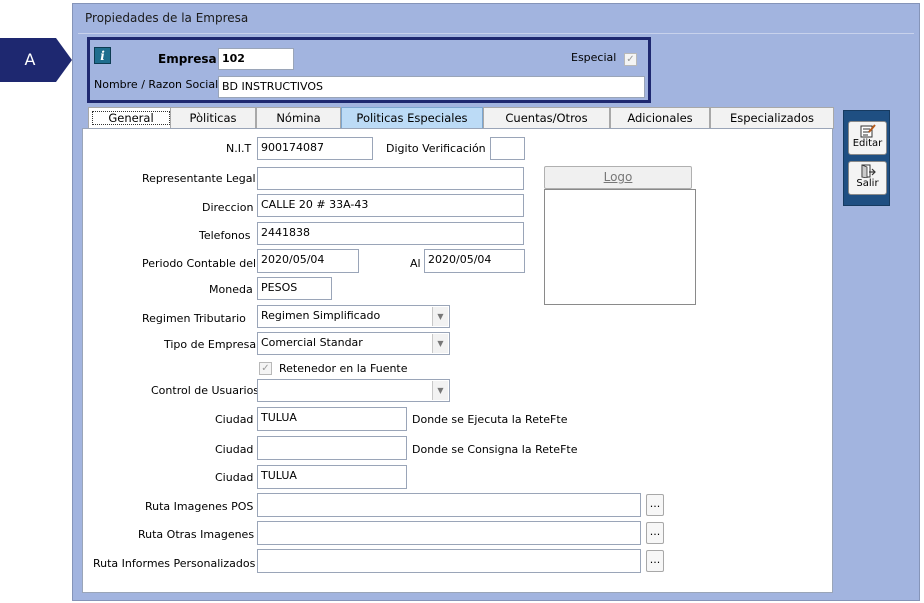 The height and width of the screenshot is (603, 924). I want to click on ciudad-consigna-note: Donde se Consigna la ReteFte, so click(495, 449).